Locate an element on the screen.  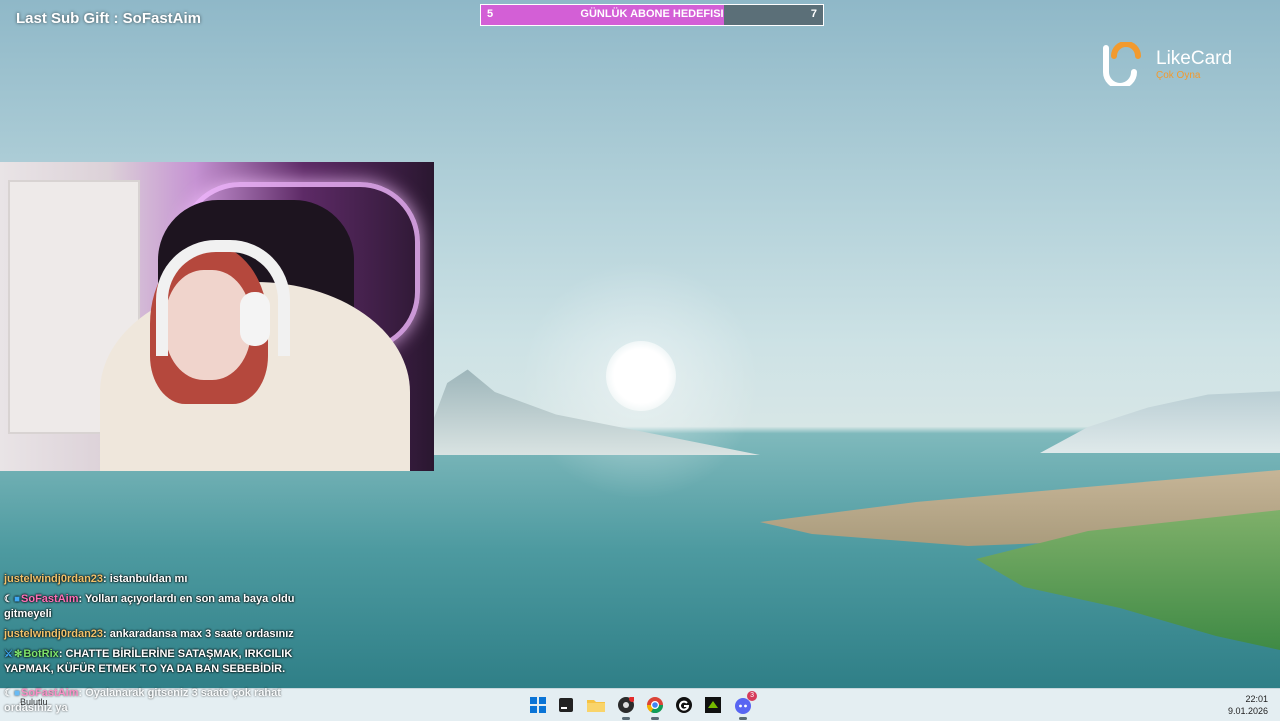
clock-date: 9.01.2026 is located at coordinates (1247, 711).